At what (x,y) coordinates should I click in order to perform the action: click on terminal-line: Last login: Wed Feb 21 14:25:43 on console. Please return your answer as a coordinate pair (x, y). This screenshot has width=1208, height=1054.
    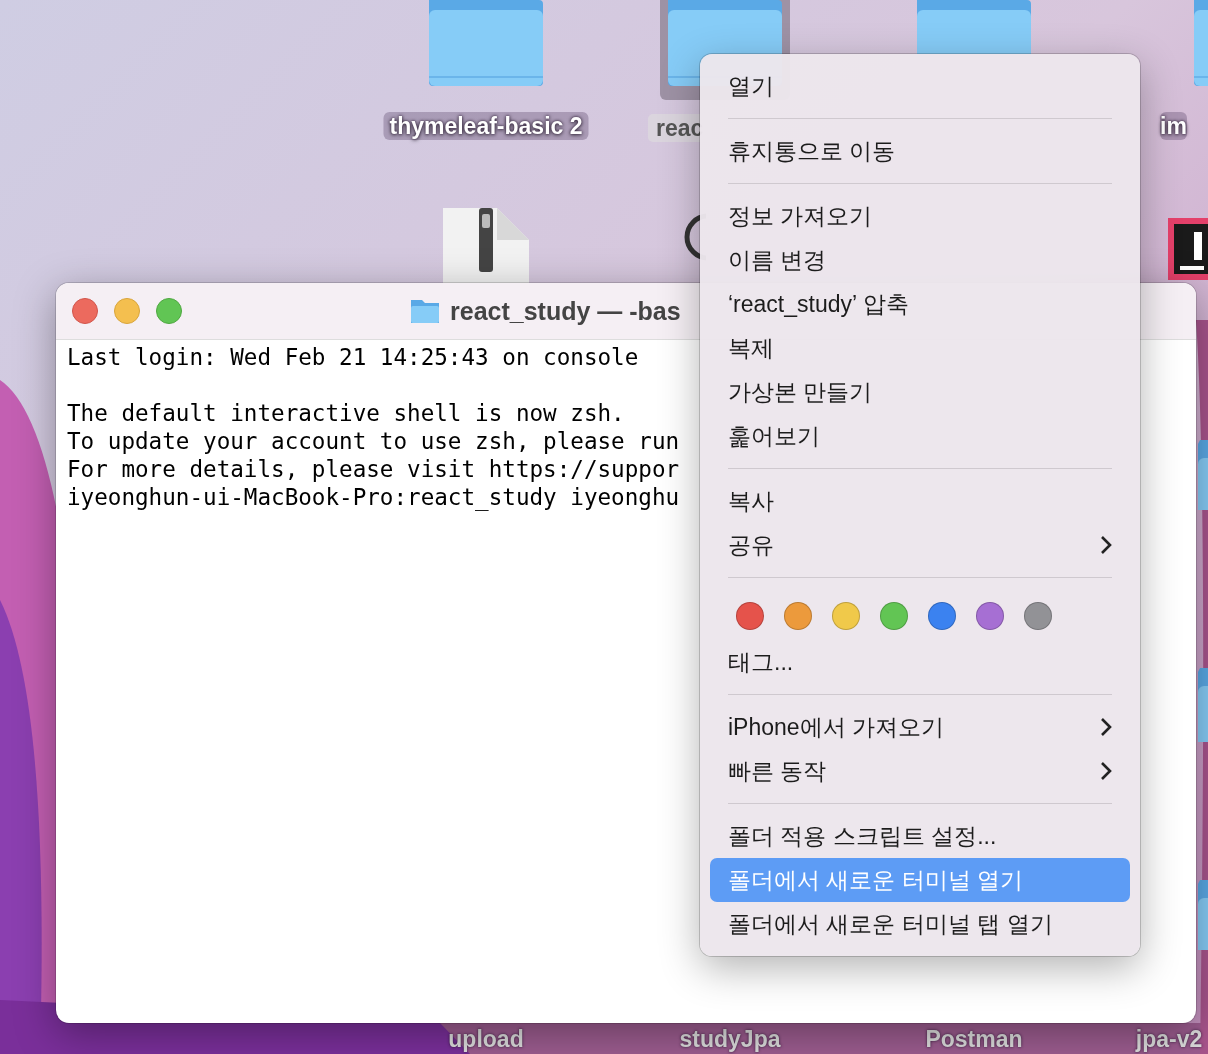
    Looking at the image, I should click on (353, 357).